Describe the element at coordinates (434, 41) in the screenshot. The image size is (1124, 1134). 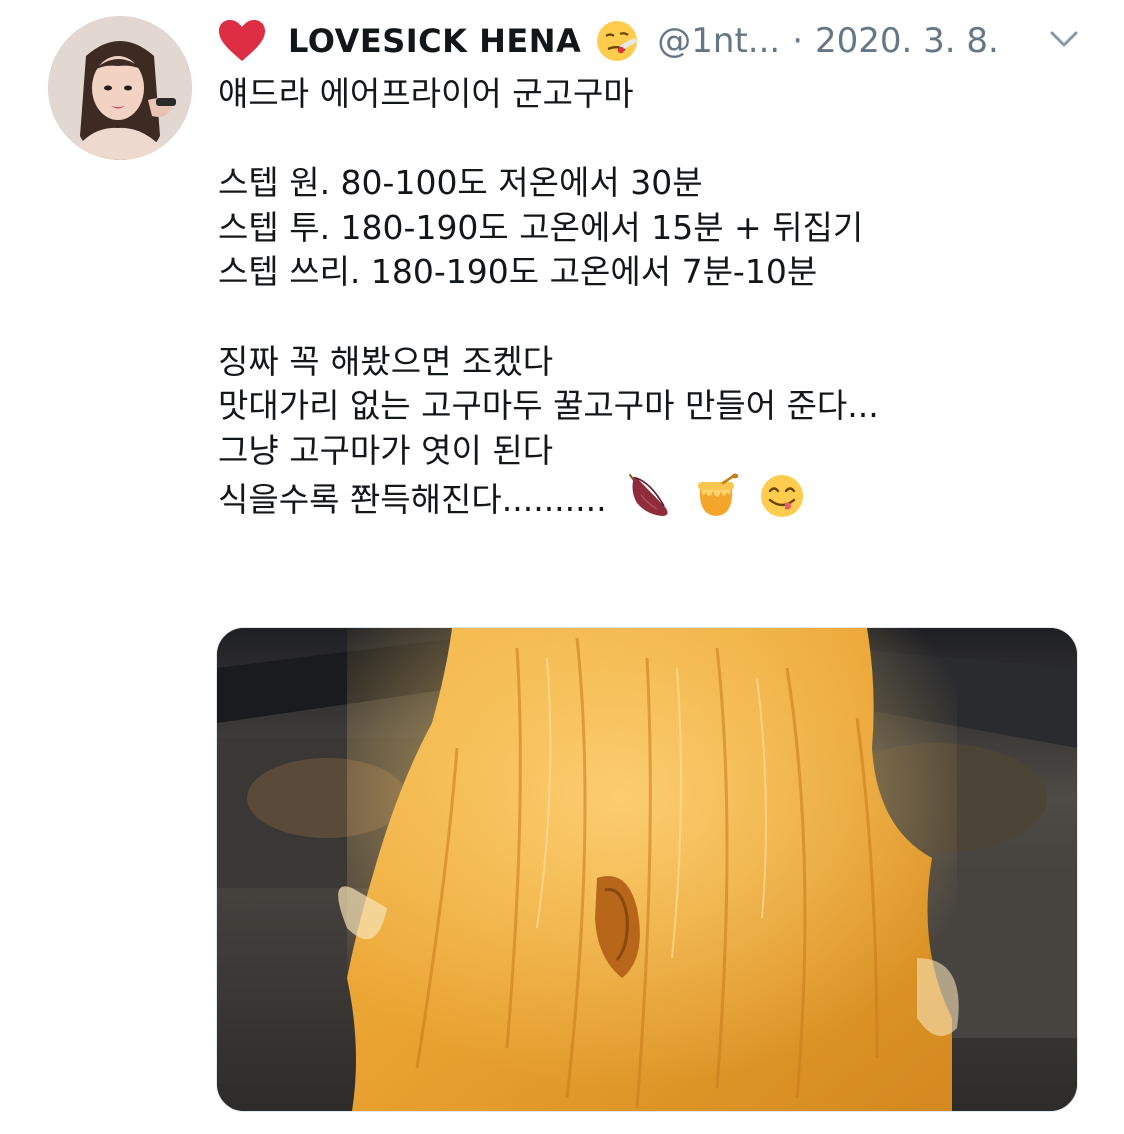
I see `display-name: LOVESICK HENA` at that location.